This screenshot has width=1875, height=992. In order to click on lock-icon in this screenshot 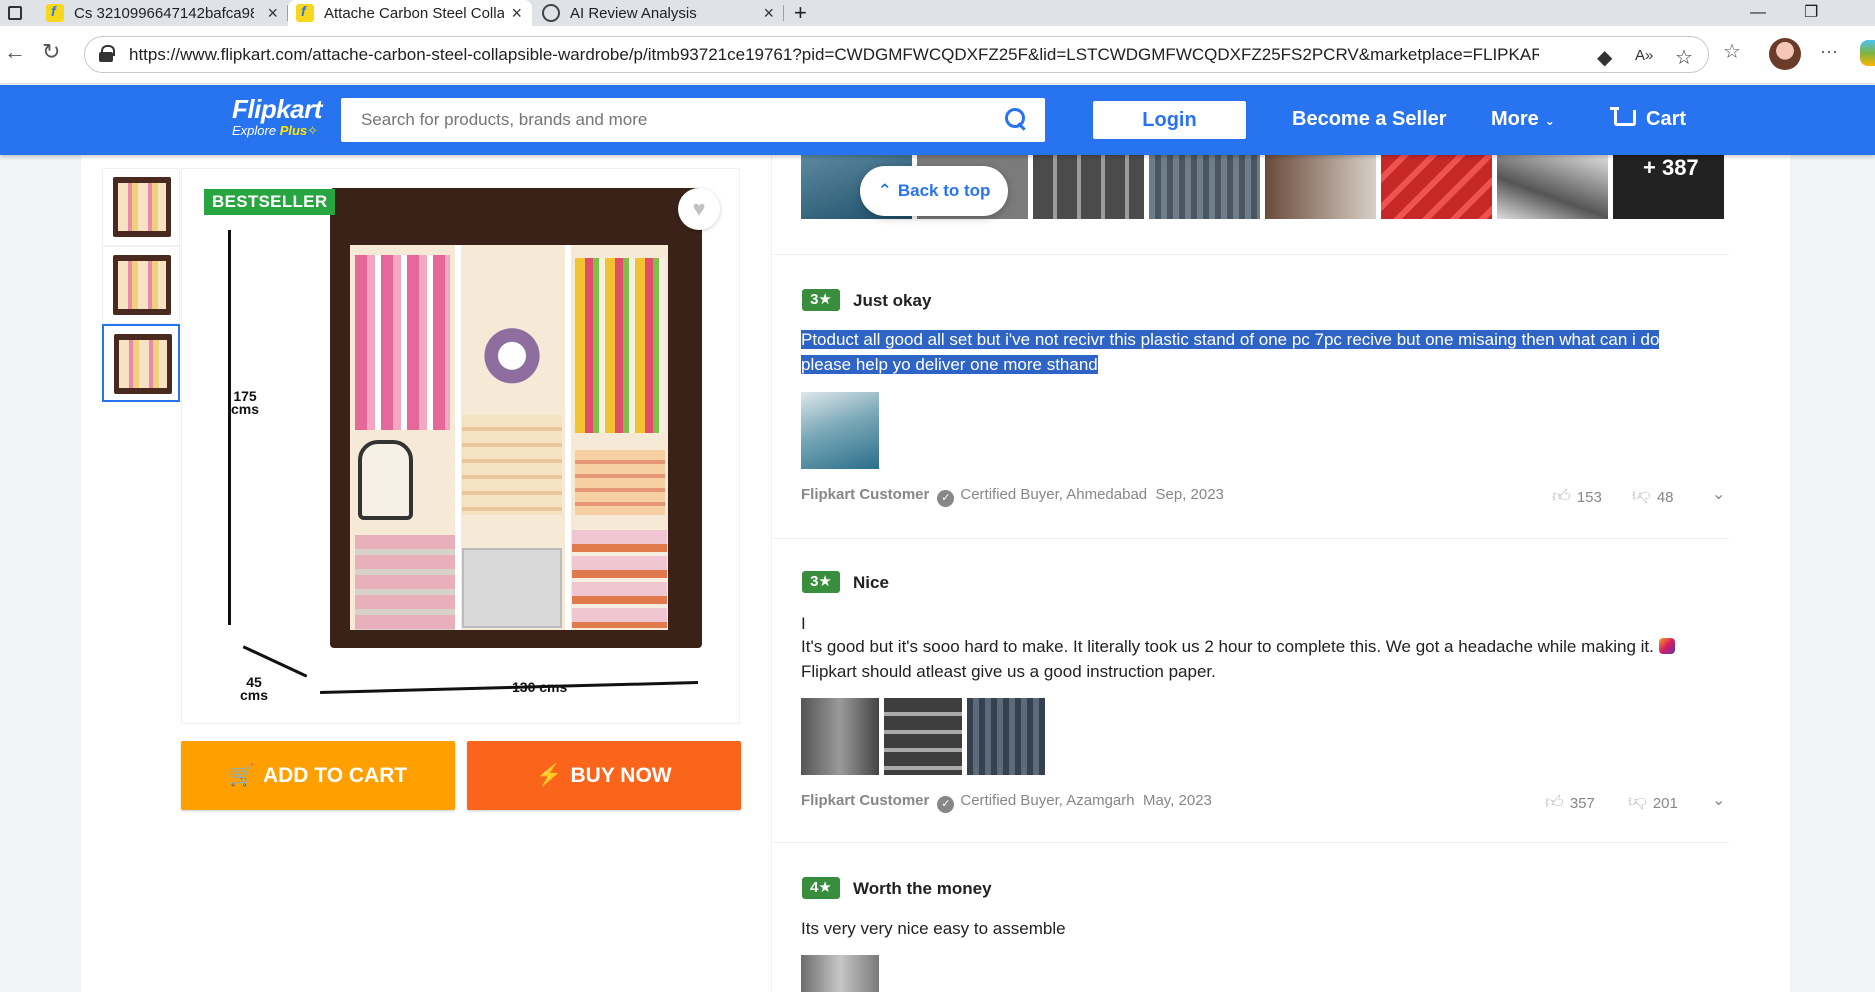, I will do `click(107, 53)`.